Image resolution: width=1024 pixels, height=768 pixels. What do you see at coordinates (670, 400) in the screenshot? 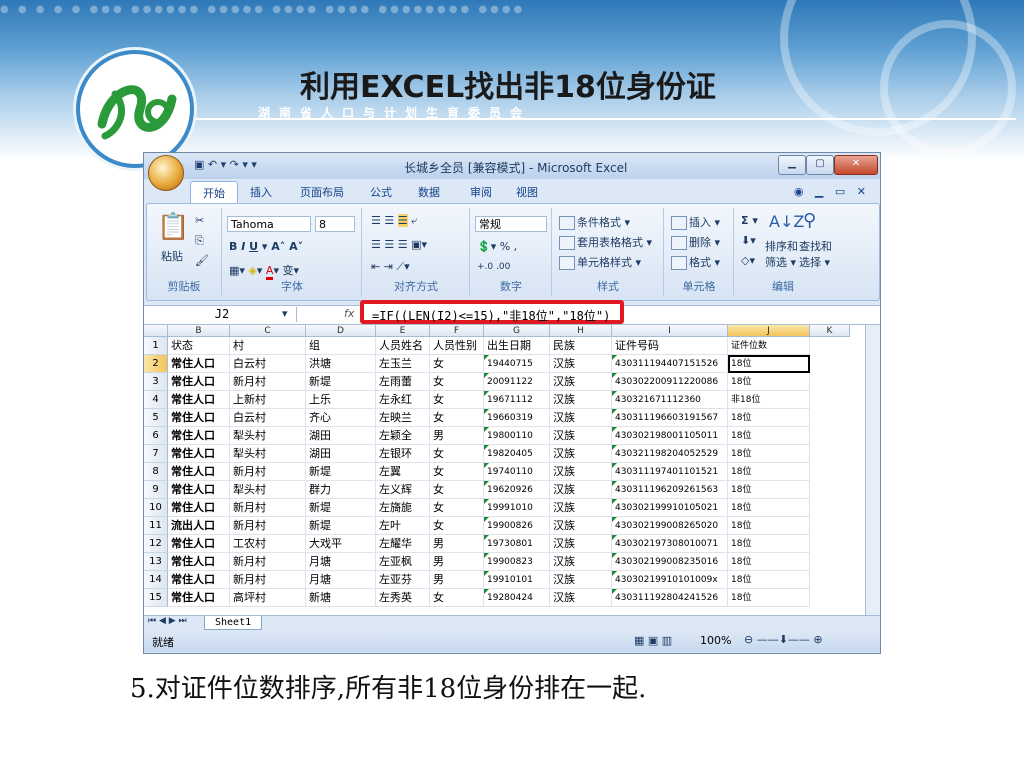
I see `table-cell: 430321671112360` at bounding box center [670, 400].